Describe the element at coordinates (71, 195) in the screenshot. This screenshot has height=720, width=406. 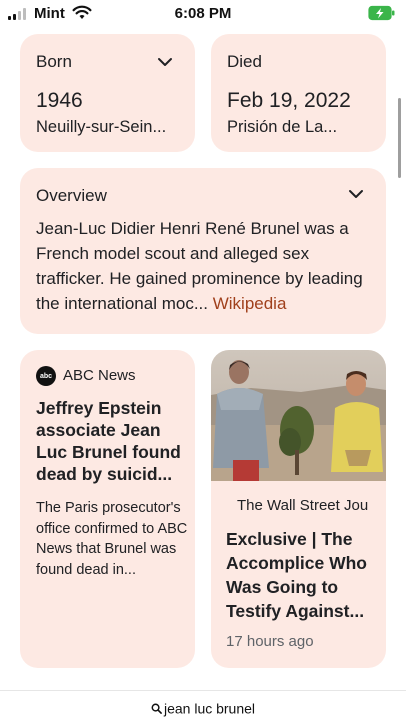
I see `overview-label: Overview` at that location.